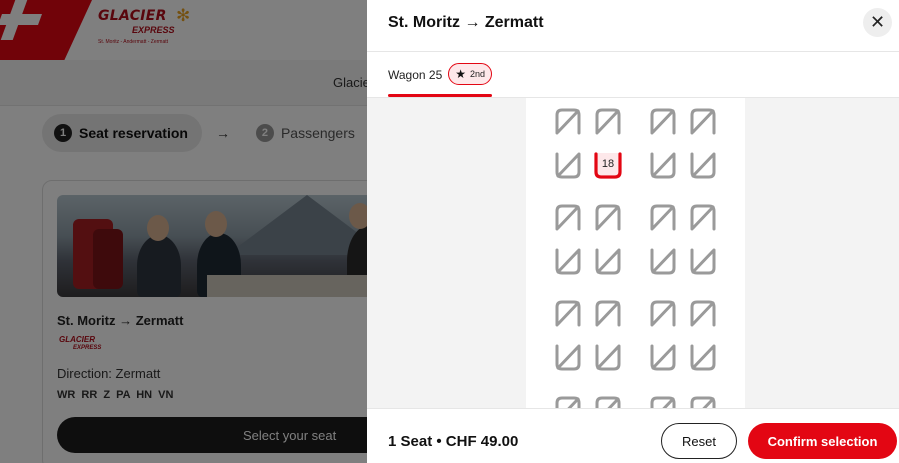 The height and width of the screenshot is (463, 899). Describe the element at coordinates (461, 74) in the screenshot. I see `star-icon: ★` at that location.